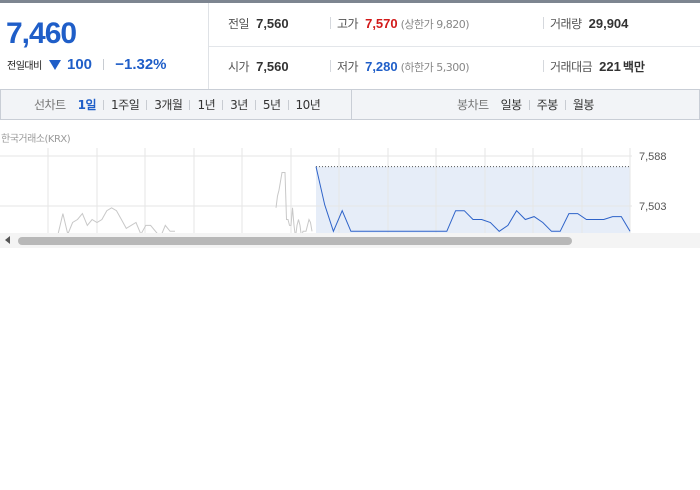 Image resolution: width=700 pixels, height=490 pixels. I want to click on change-amount: 100, so click(80, 64).